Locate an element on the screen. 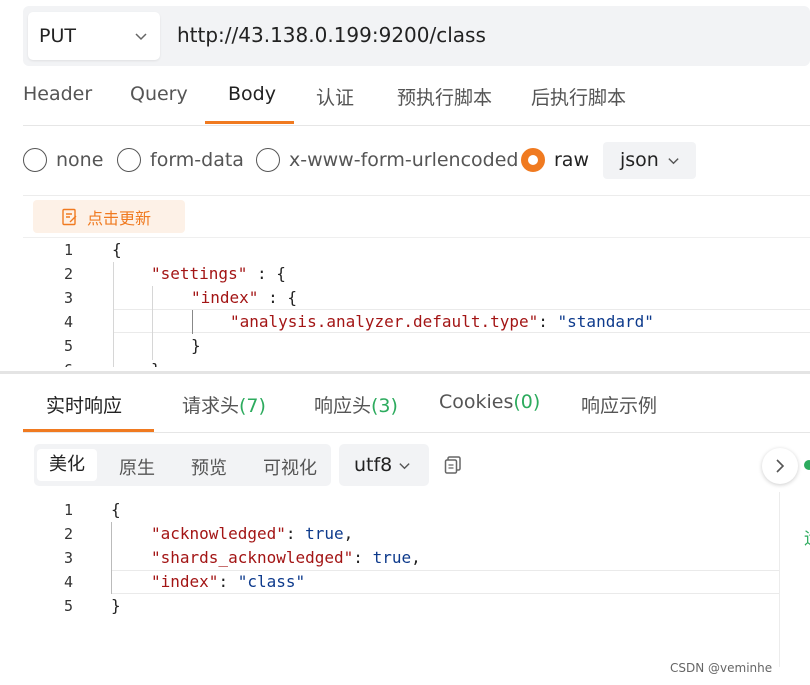  tab-response-headers: 响应头(3) is located at coordinates (356, 404).